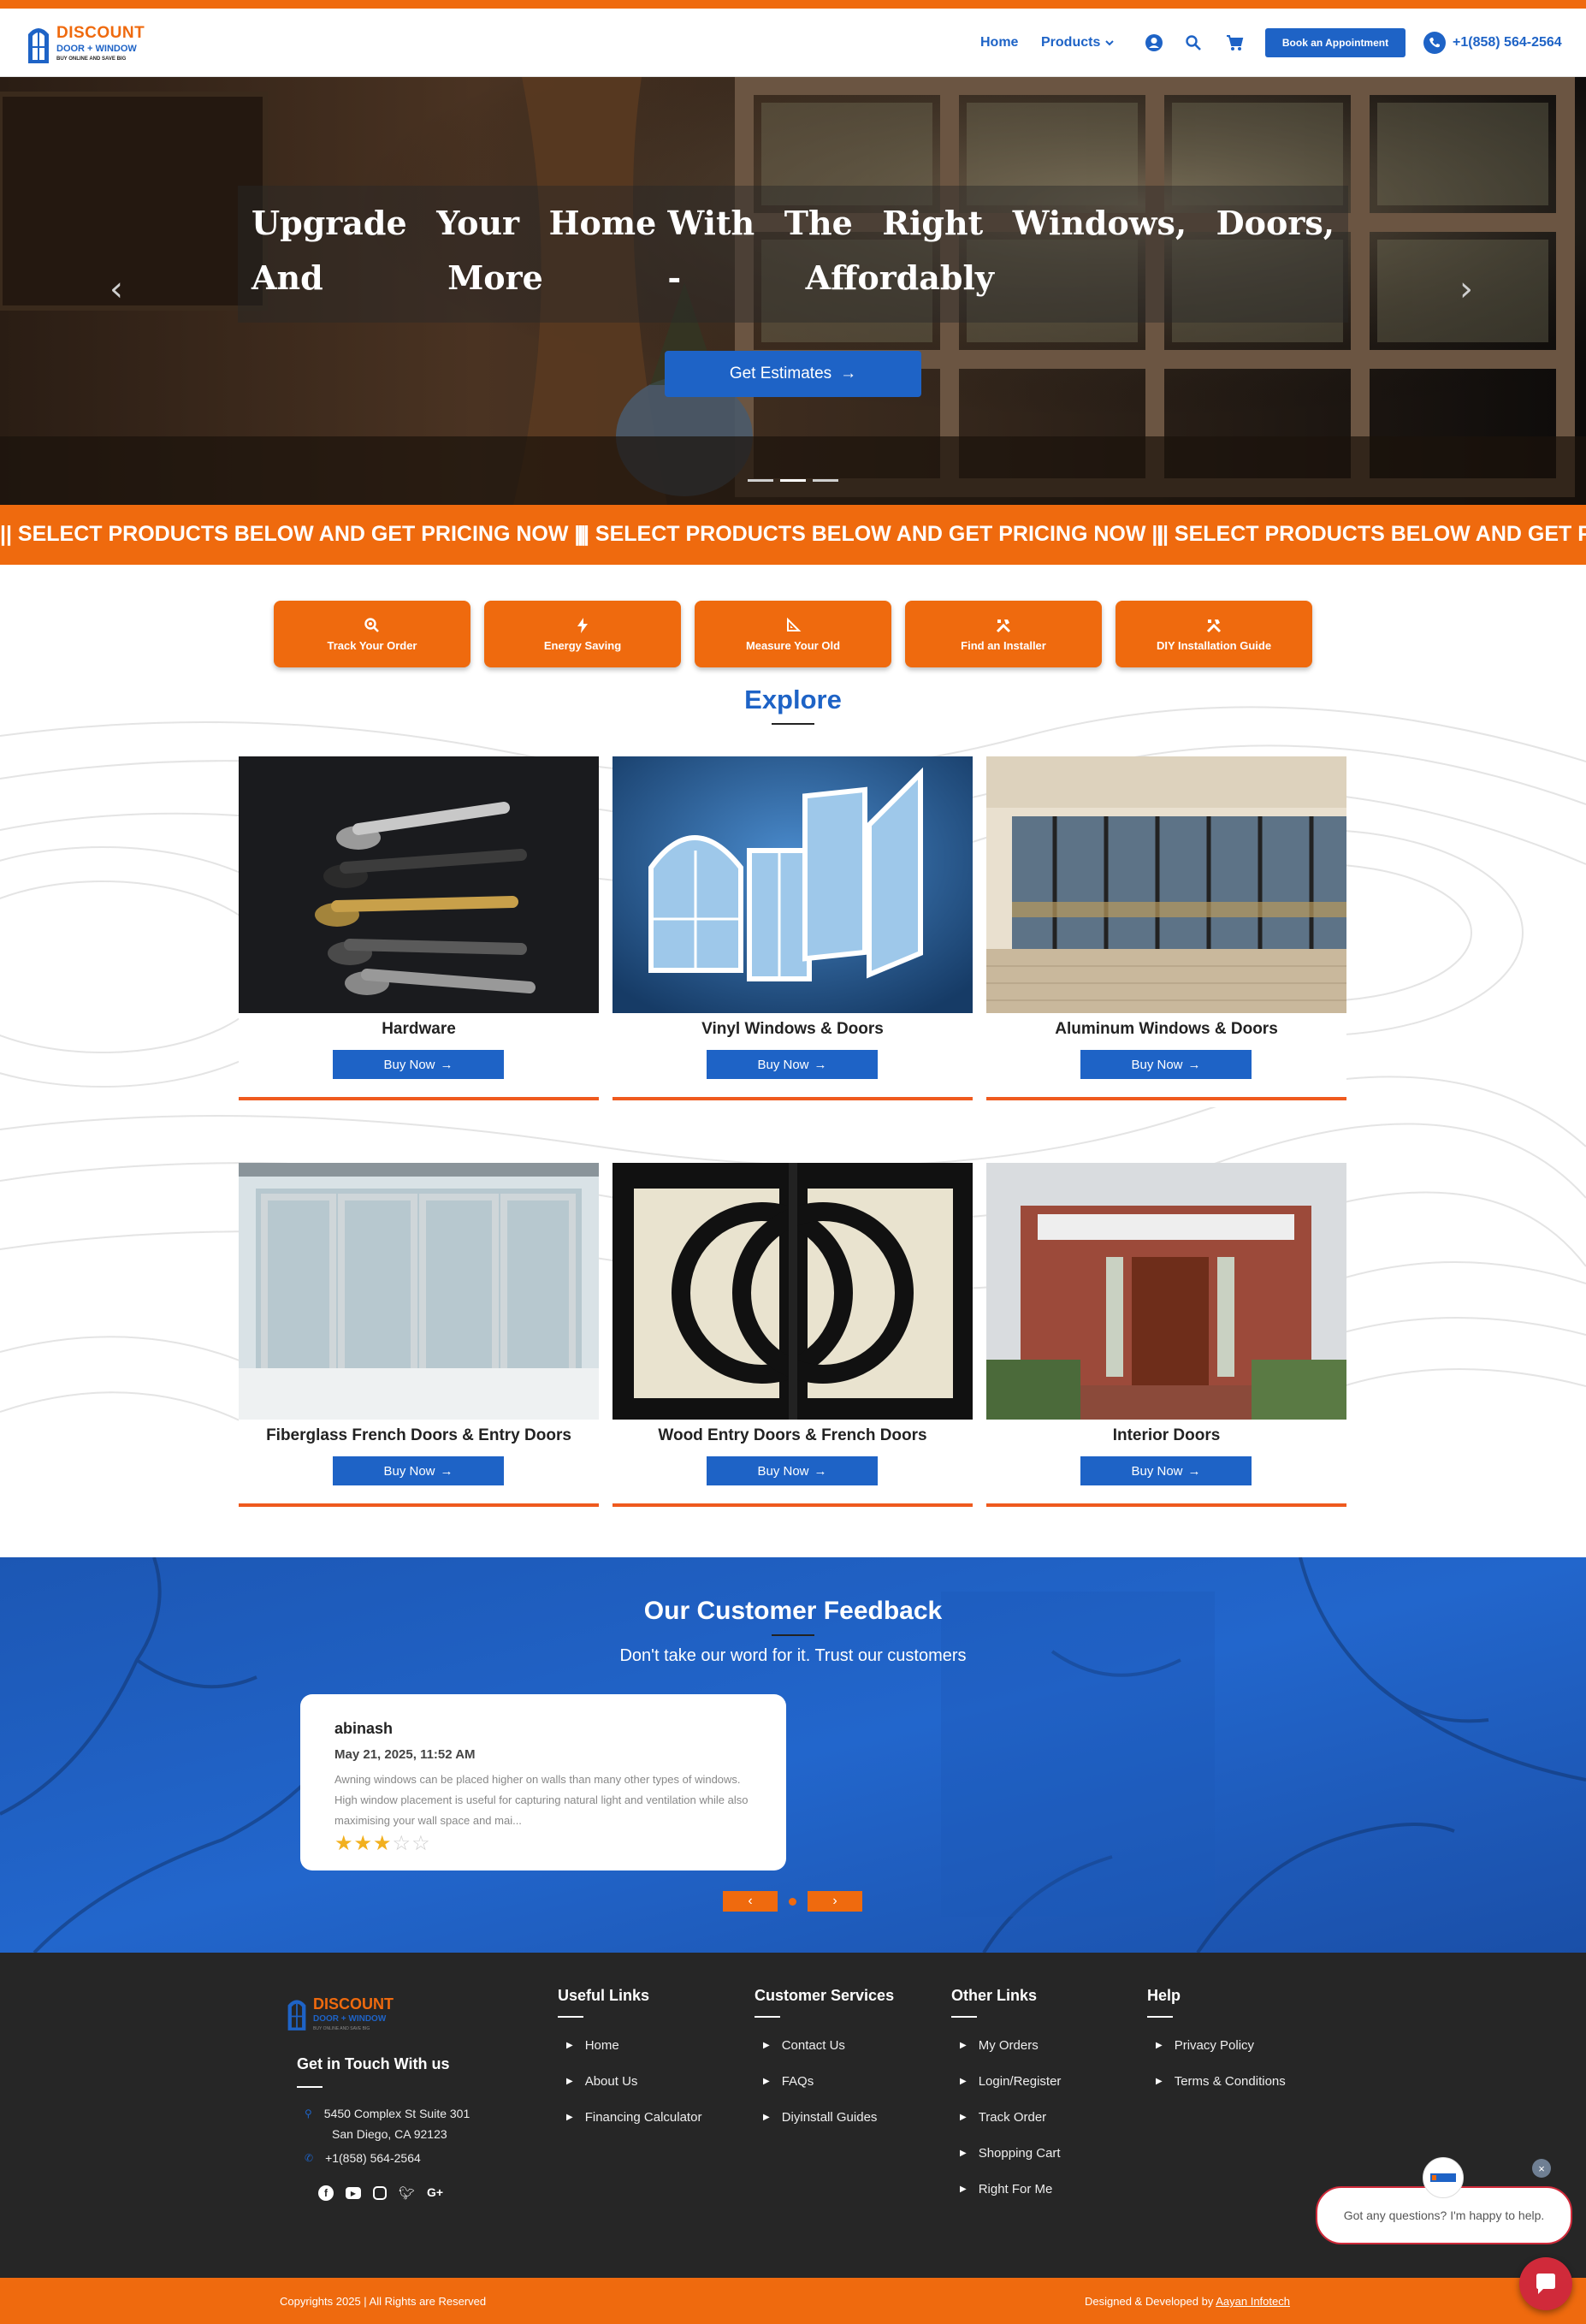  What do you see at coordinates (820, 2117) in the screenshot?
I see `footer-link-diy-guides: ▶ Diyinstall Guides` at bounding box center [820, 2117].